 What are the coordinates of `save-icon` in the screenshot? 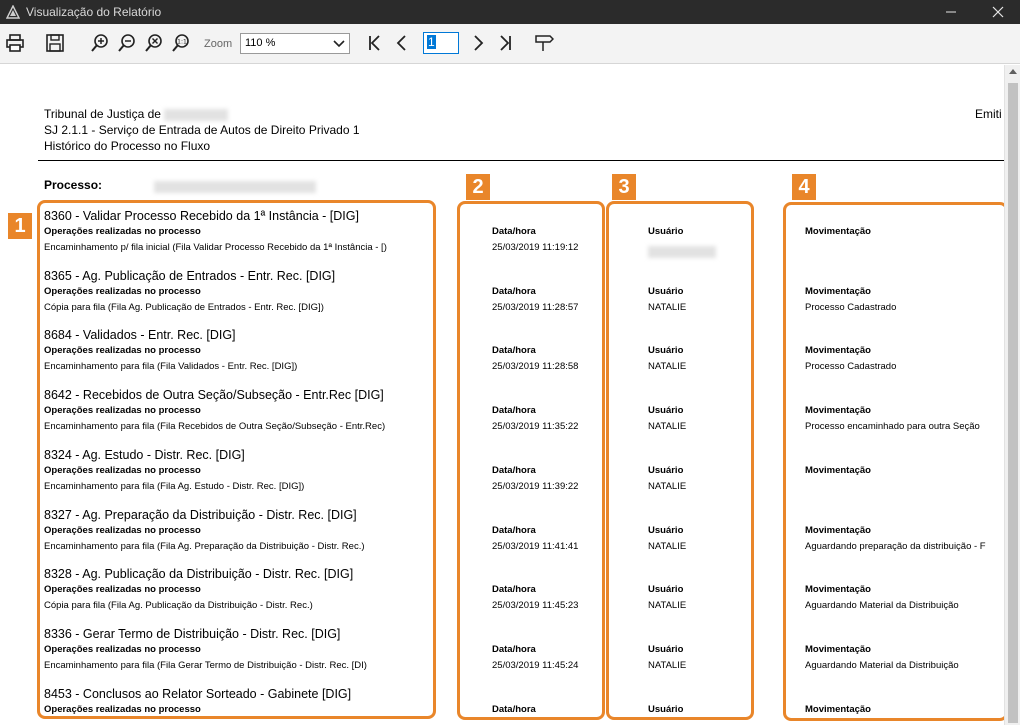 It's located at (55, 43).